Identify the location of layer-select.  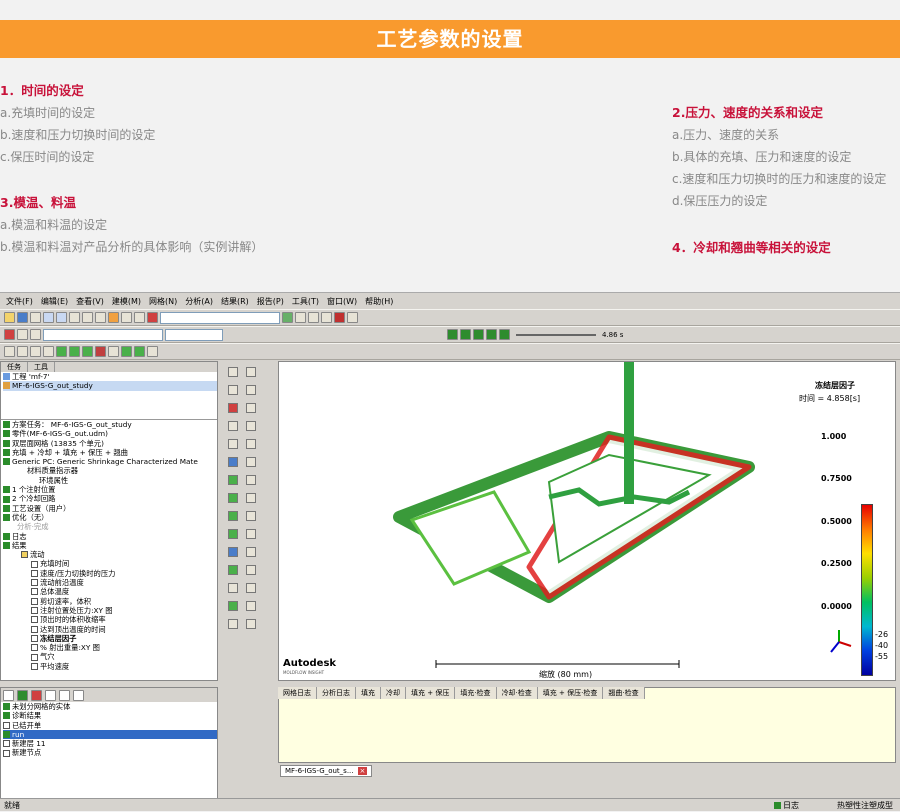
(103, 334).